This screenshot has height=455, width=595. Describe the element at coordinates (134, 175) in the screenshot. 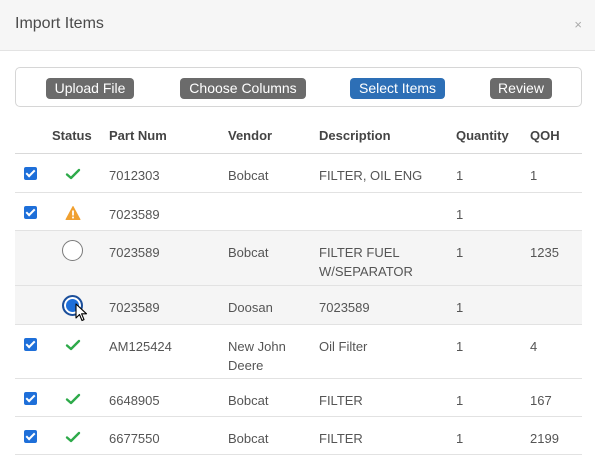

I see `part-num: 7012303` at that location.